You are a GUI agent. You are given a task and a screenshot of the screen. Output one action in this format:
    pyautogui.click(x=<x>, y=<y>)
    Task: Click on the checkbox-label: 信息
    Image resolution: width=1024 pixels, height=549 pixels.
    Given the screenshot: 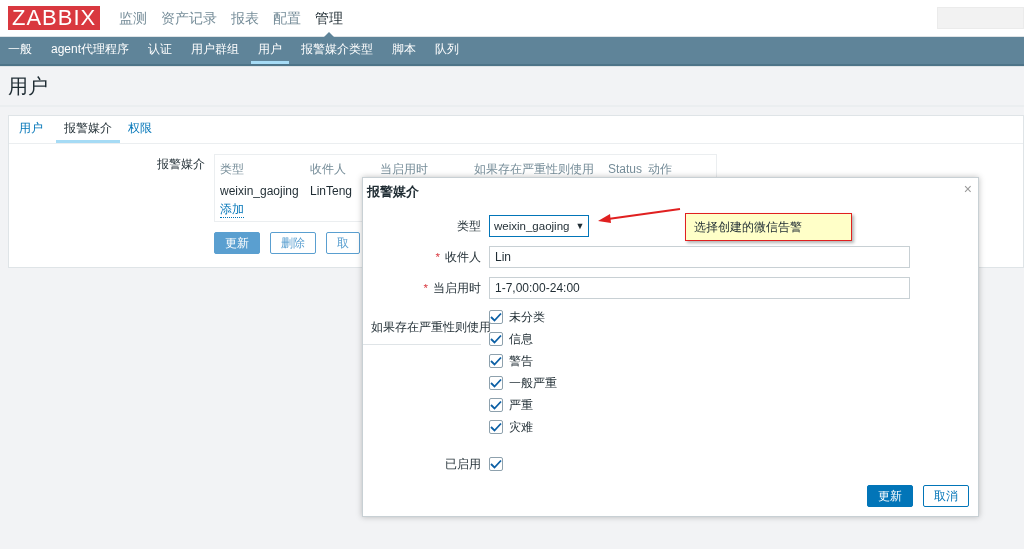 What is the action you would take?
    pyautogui.click(x=521, y=339)
    